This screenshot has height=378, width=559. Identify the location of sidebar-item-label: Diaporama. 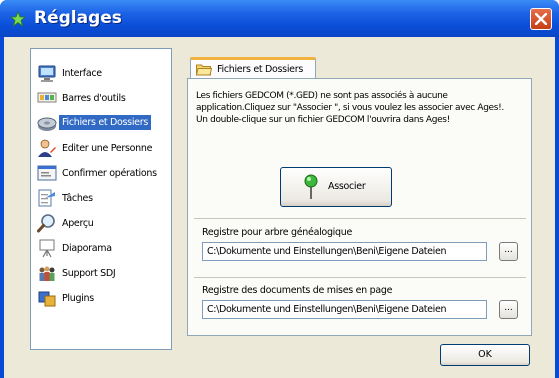
(87, 248).